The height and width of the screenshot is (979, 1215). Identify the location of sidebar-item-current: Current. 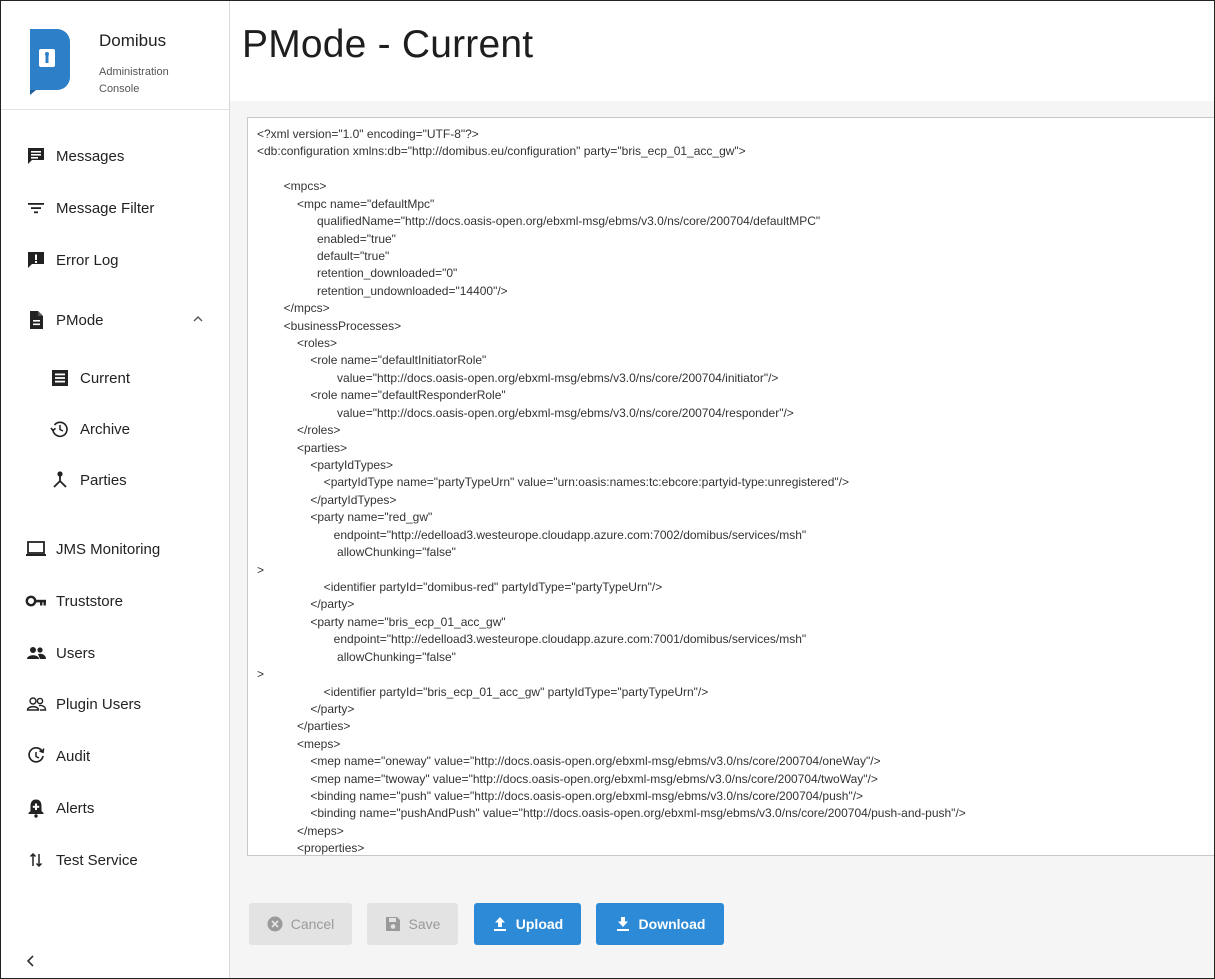
(115, 378).